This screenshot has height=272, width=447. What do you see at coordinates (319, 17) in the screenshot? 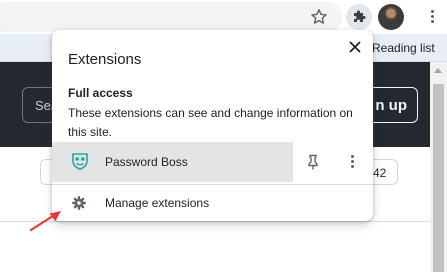
I see `star-icon` at bounding box center [319, 17].